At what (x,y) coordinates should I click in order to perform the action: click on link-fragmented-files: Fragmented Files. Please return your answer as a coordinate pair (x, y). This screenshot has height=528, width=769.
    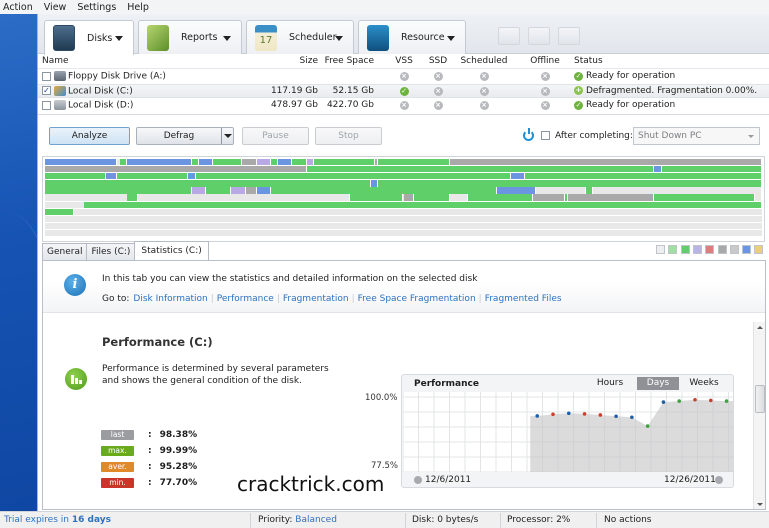
    Looking at the image, I should click on (523, 299).